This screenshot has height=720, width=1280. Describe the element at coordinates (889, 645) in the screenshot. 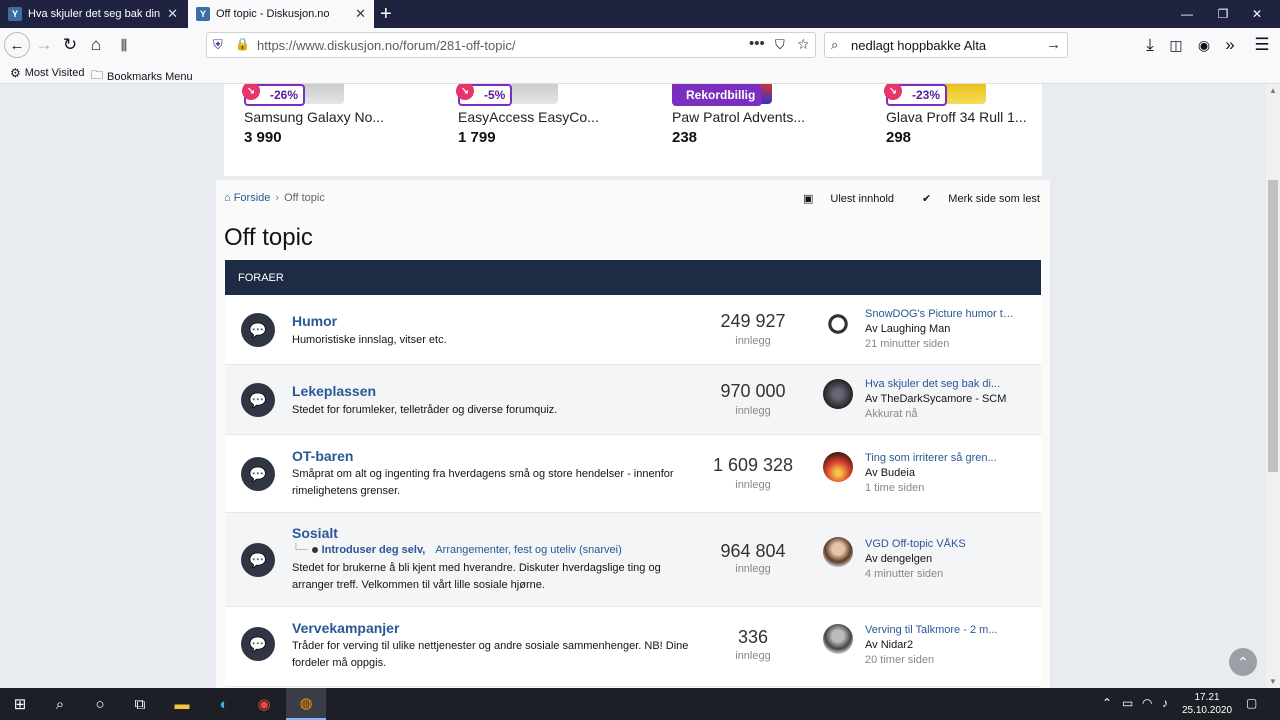

I see `last-post-author: Av Nidar2` at that location.